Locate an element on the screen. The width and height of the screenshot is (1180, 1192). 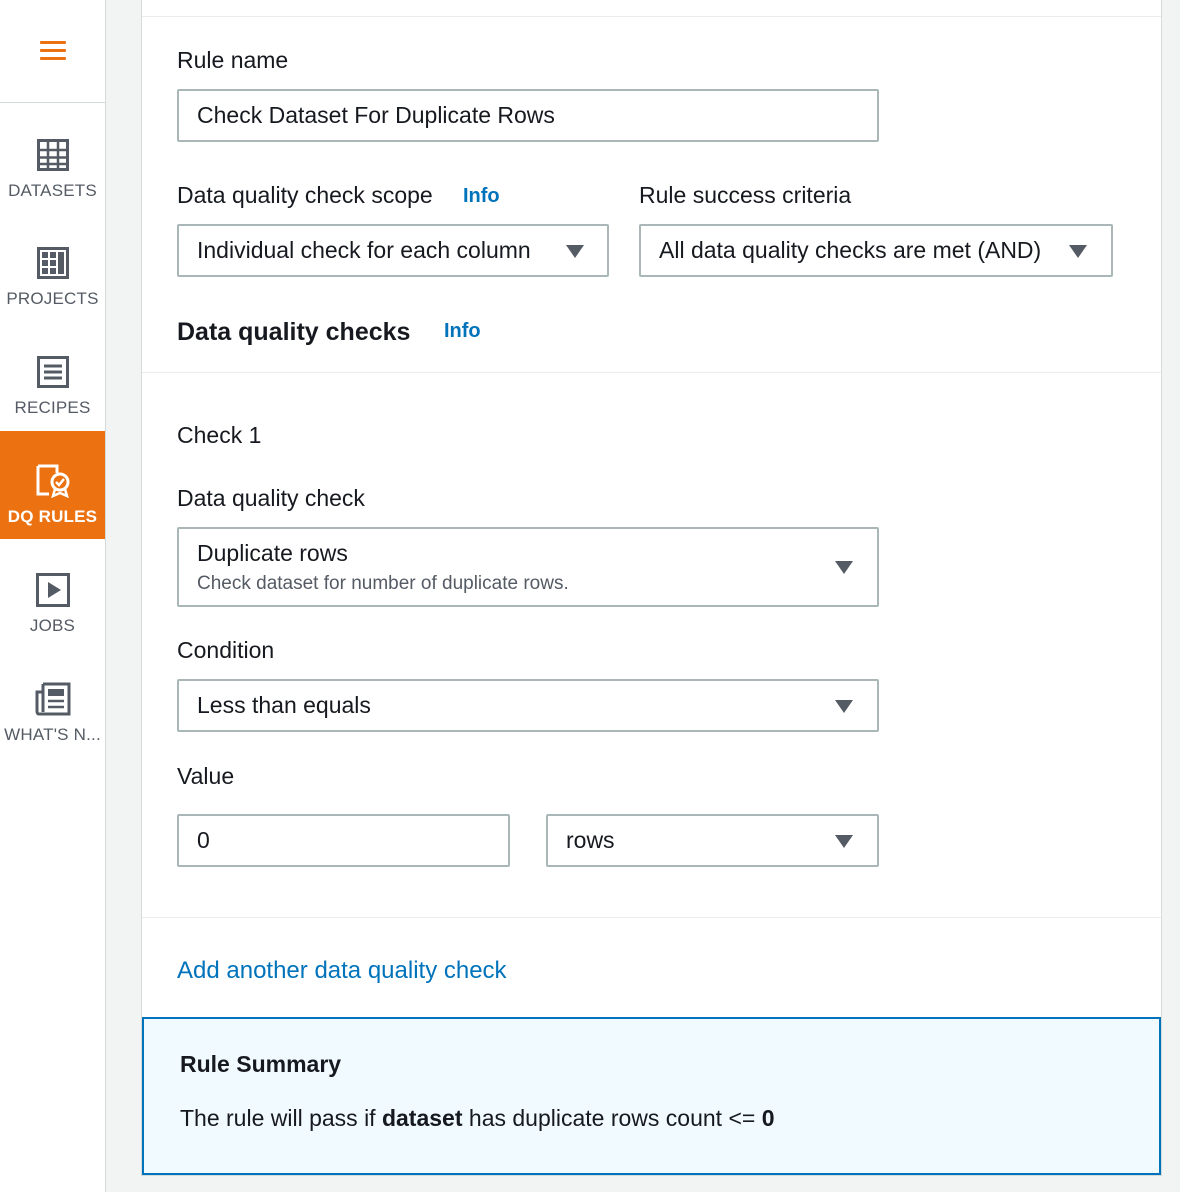
checks-heading: Data quality checks is located at coordinates (294, 332).